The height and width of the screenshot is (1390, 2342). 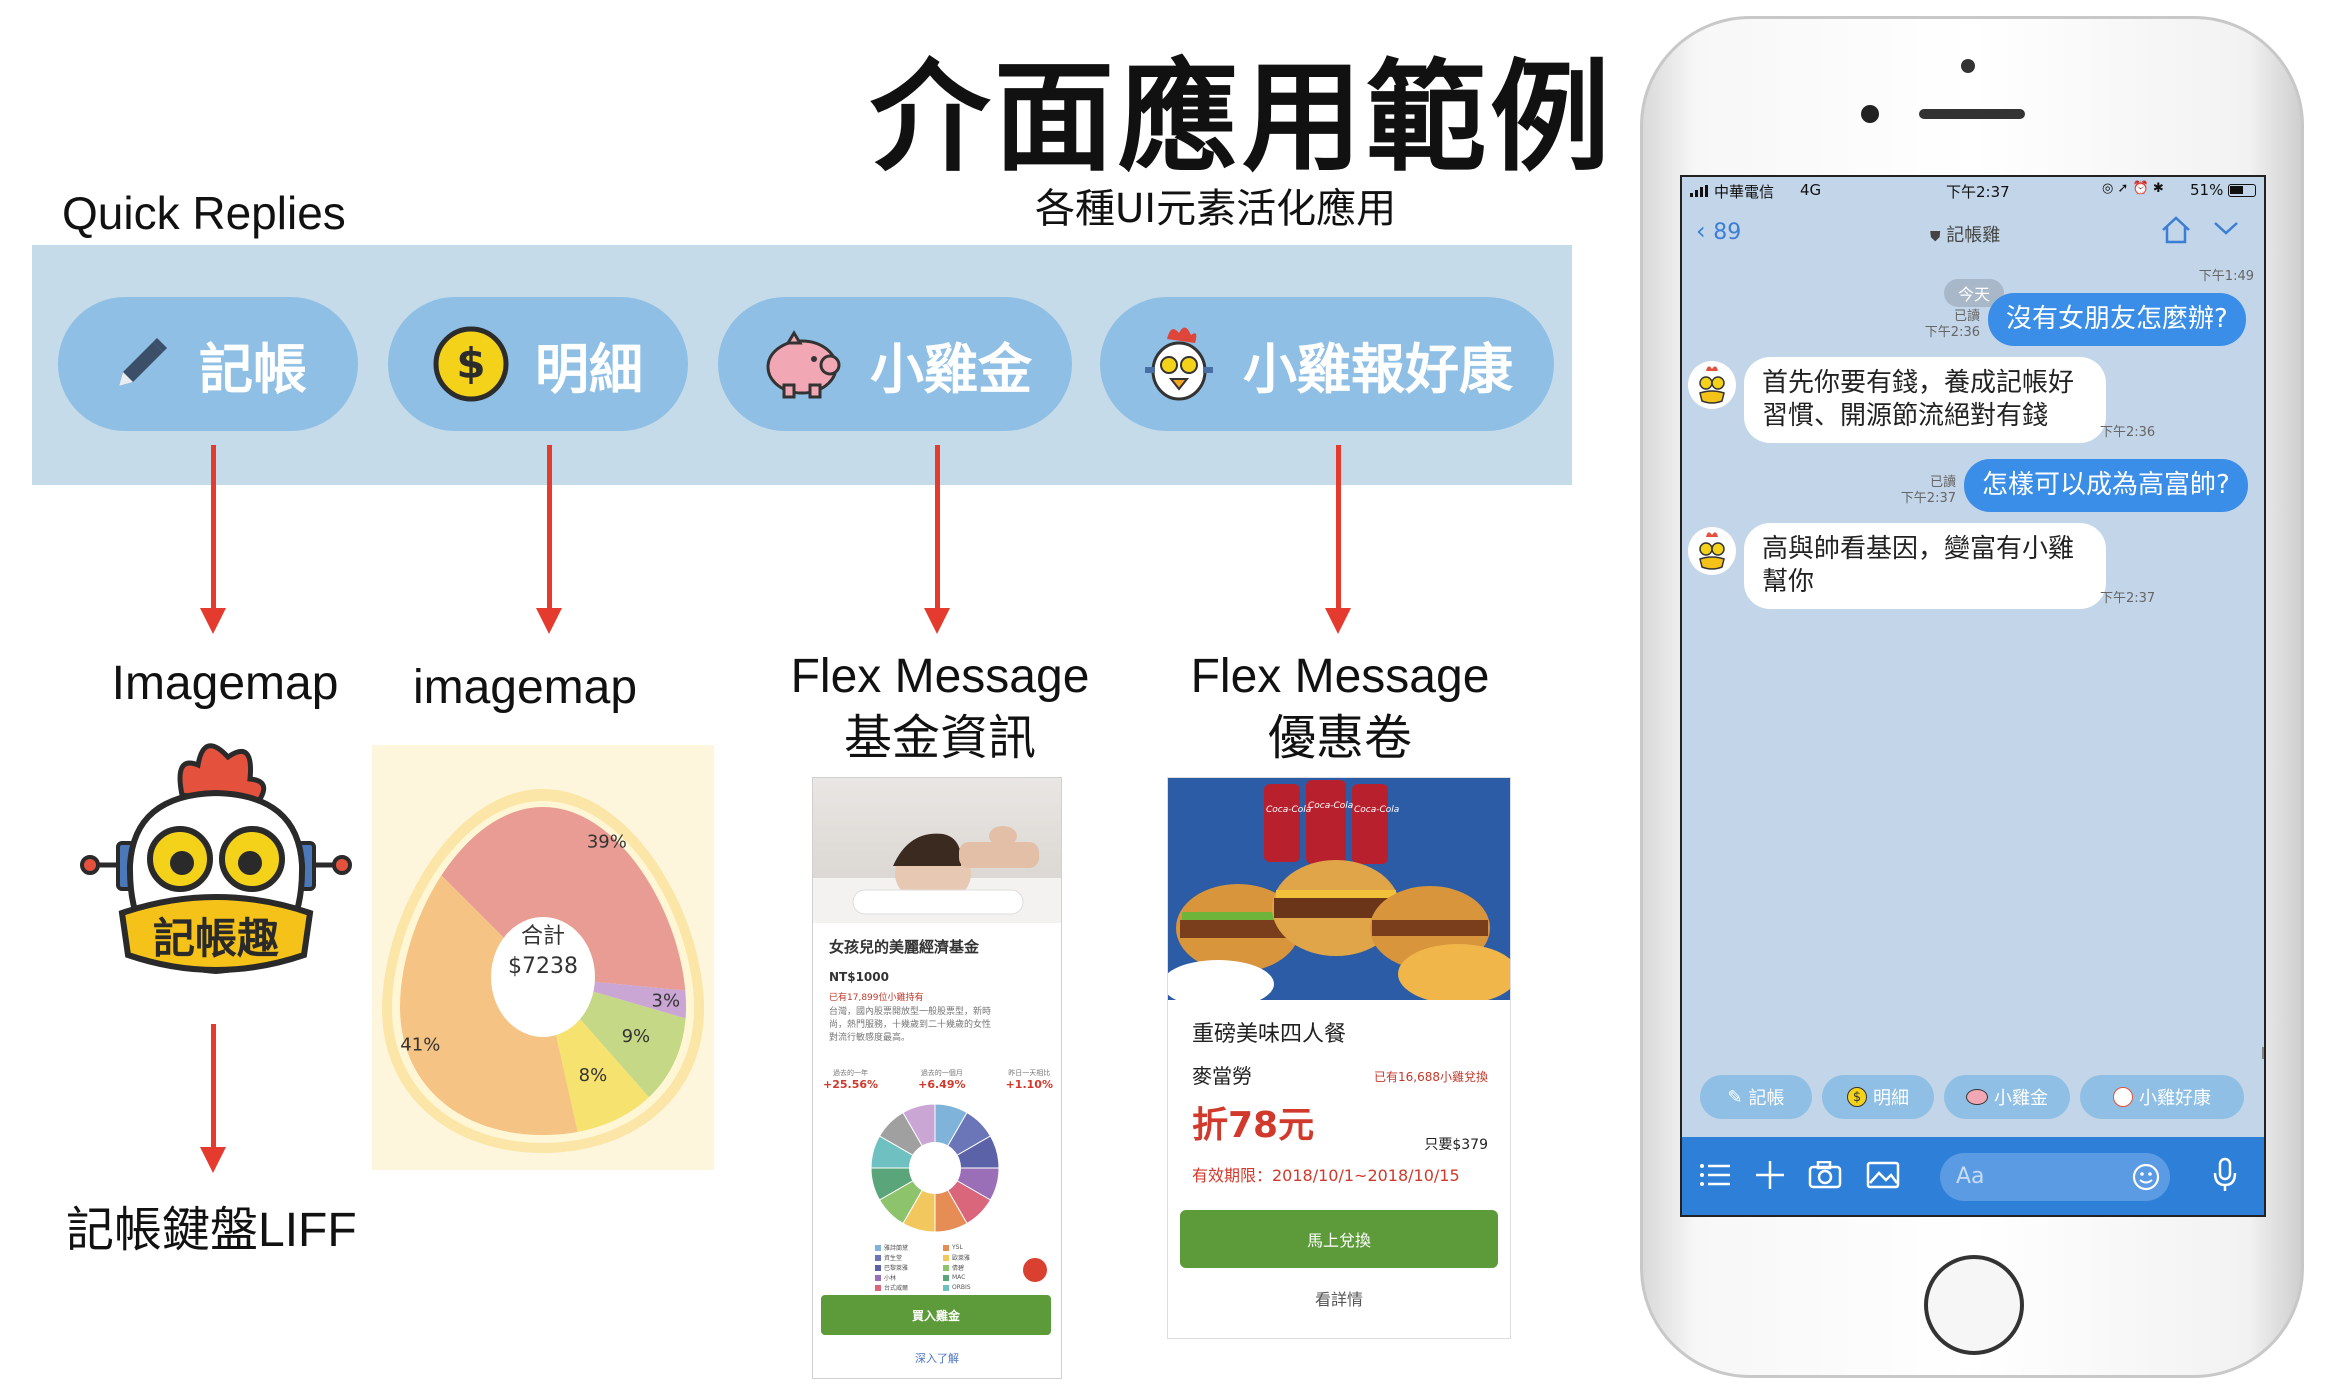 I want to click on phone-sensor, so click(x=1968, y=66).